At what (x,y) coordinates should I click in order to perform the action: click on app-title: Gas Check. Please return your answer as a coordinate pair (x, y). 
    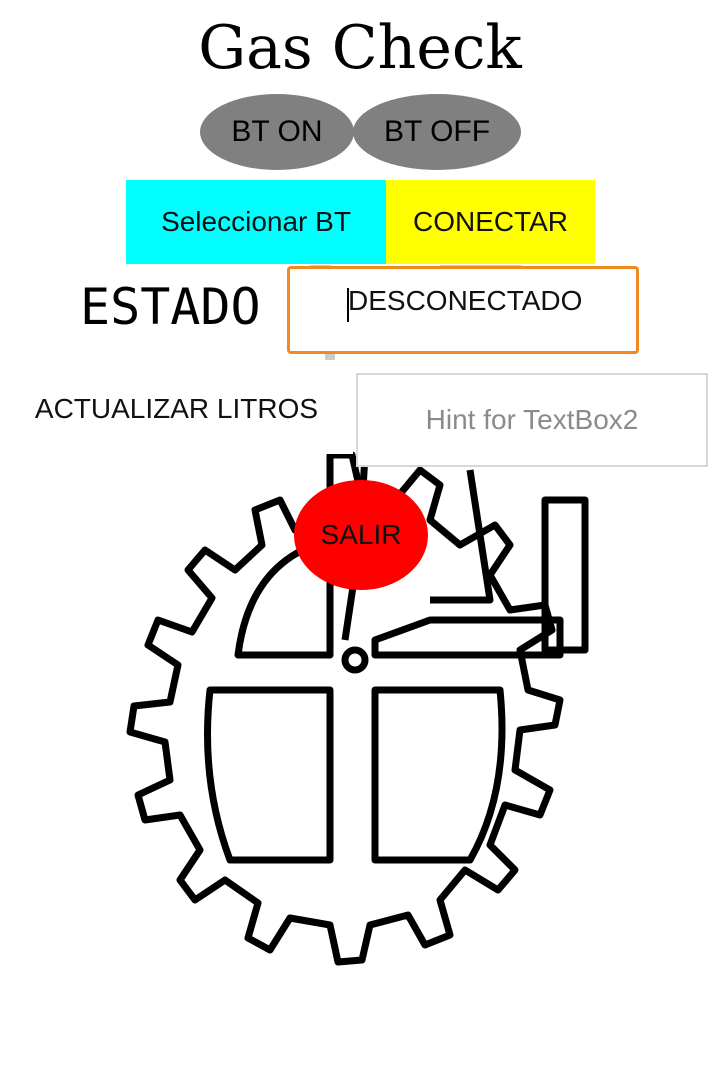
    Looking at the image, I should click on (360, 48).